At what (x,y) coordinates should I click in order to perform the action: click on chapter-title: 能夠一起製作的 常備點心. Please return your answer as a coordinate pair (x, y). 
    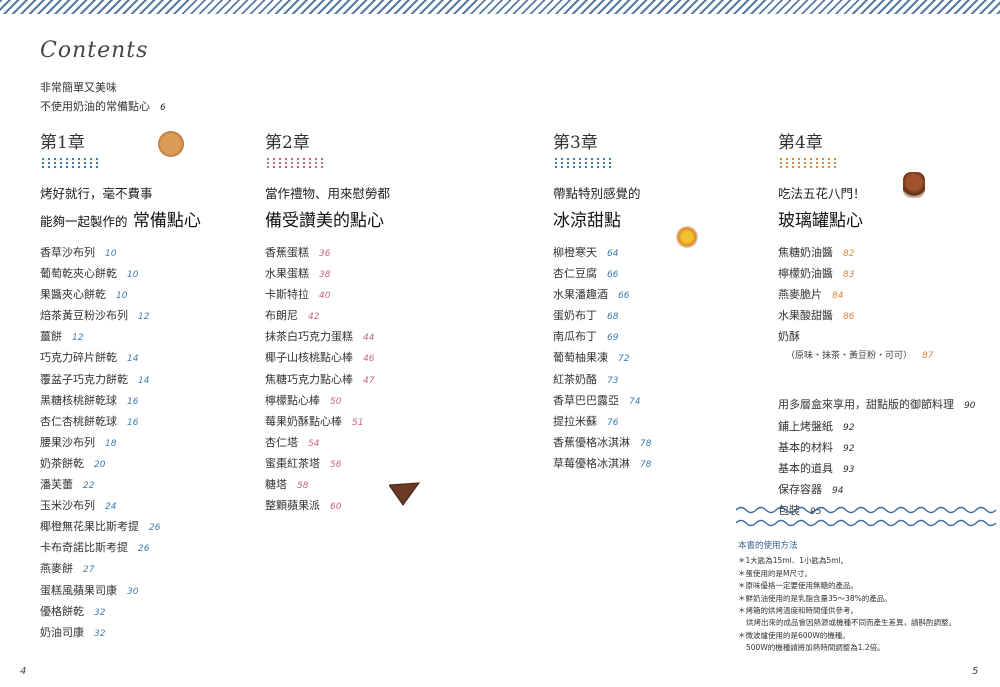
    Looking at the image, I should click on (120, 221).